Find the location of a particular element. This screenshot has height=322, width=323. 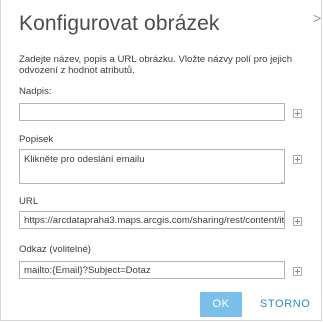

caption-value: Klikněte pro odeslání emailu is located at coordinates (84, 159).